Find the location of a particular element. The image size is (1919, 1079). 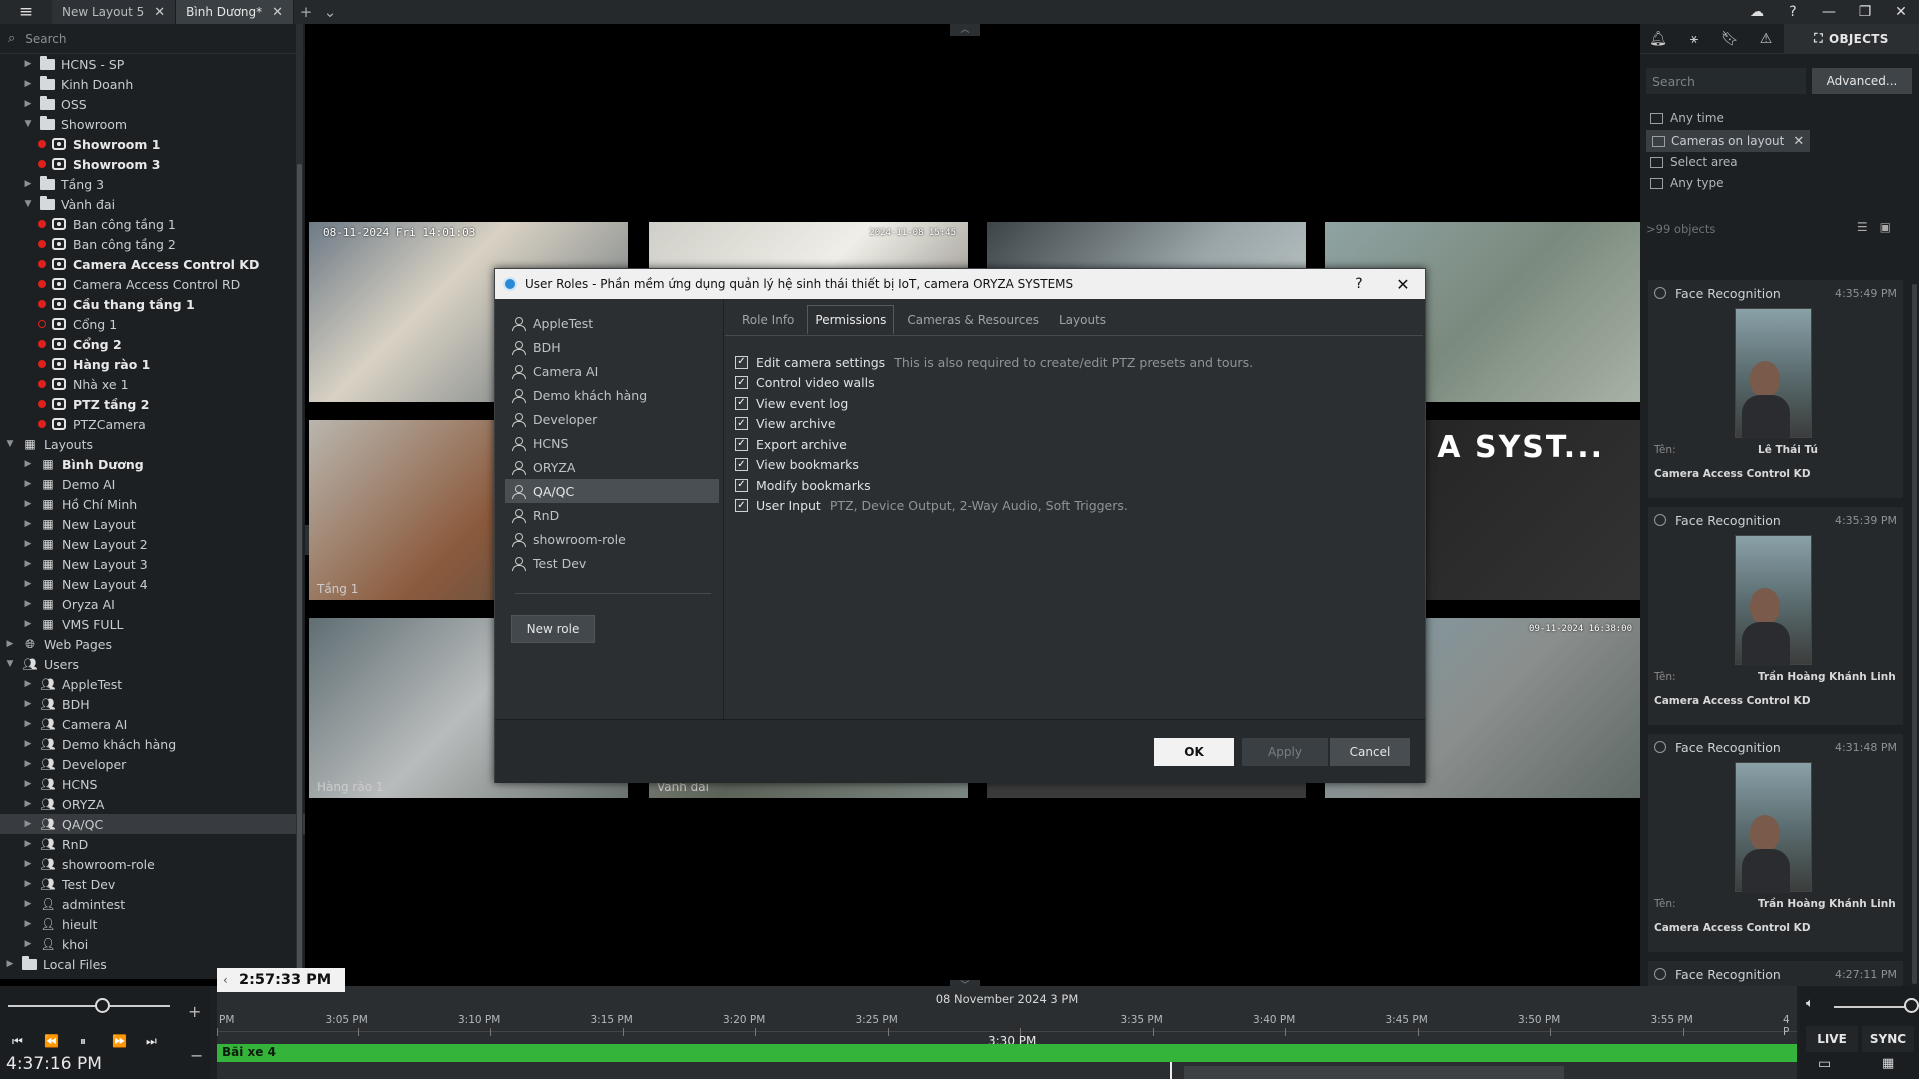

filter-any-type: Any type is located at coordinates (1687, 183).